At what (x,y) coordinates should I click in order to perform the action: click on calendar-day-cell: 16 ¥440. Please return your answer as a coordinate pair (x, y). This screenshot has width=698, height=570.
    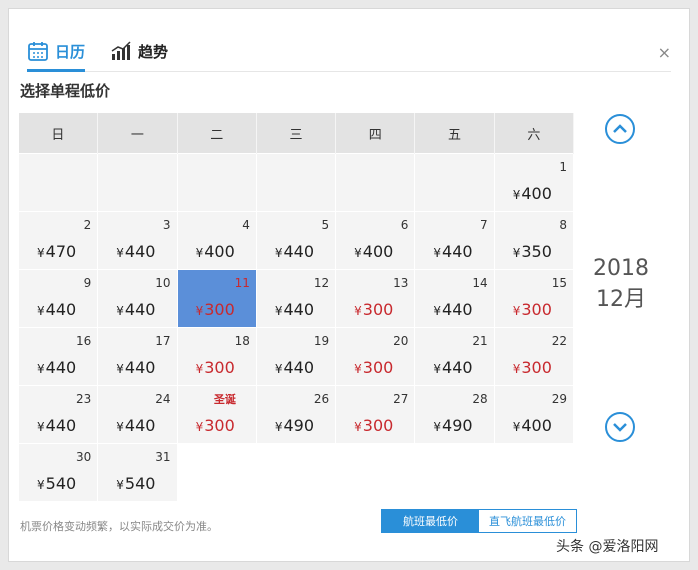
    Looking at the image, I should click on (58, 356).